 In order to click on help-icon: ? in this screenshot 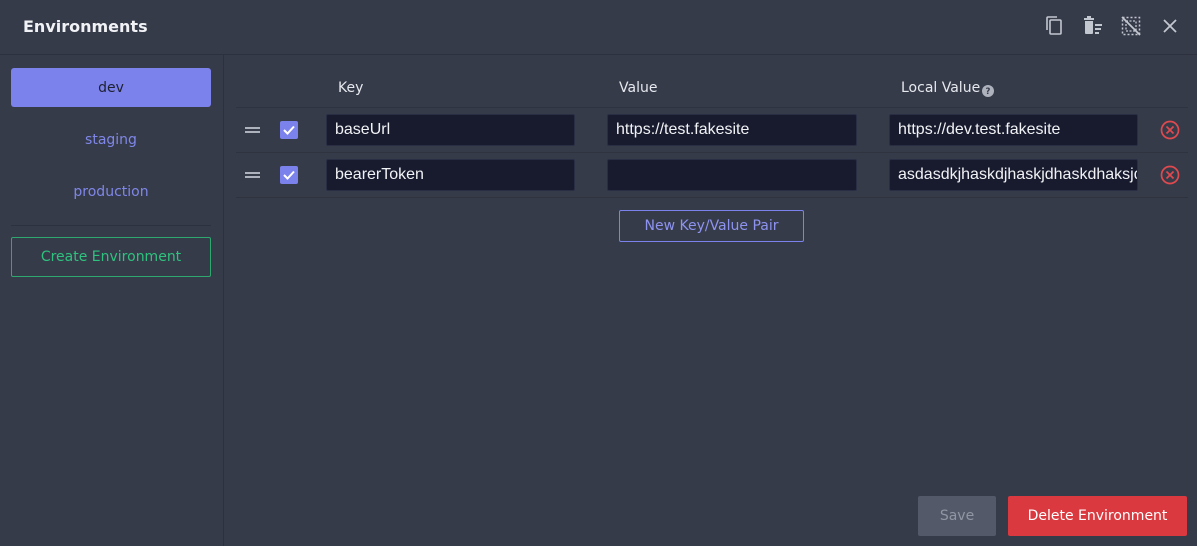, I will do `click(988, 91)`.